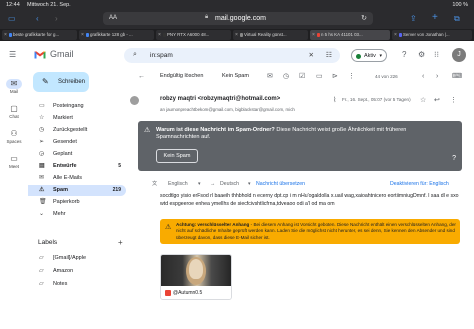 This screenshot has height=329, width=474. I want to click on chevron-left-icon: ‹, so click(423, 76).